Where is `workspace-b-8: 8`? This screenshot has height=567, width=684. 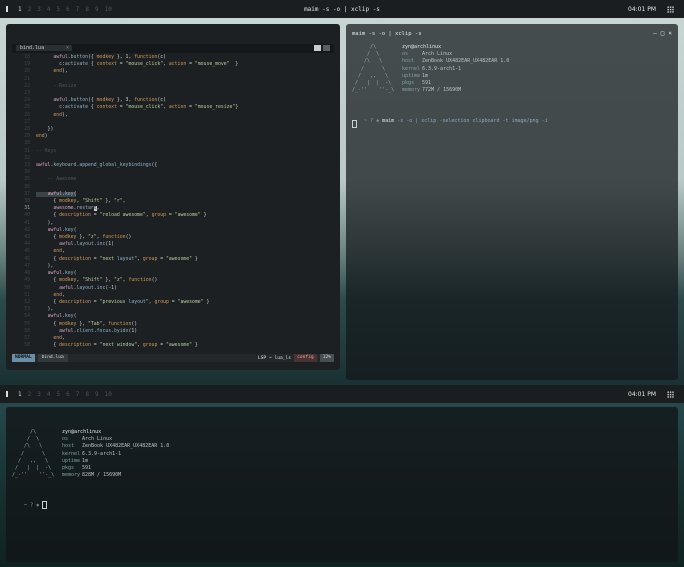 workspace-b-8: 8 is located at coordinates (87, 394).